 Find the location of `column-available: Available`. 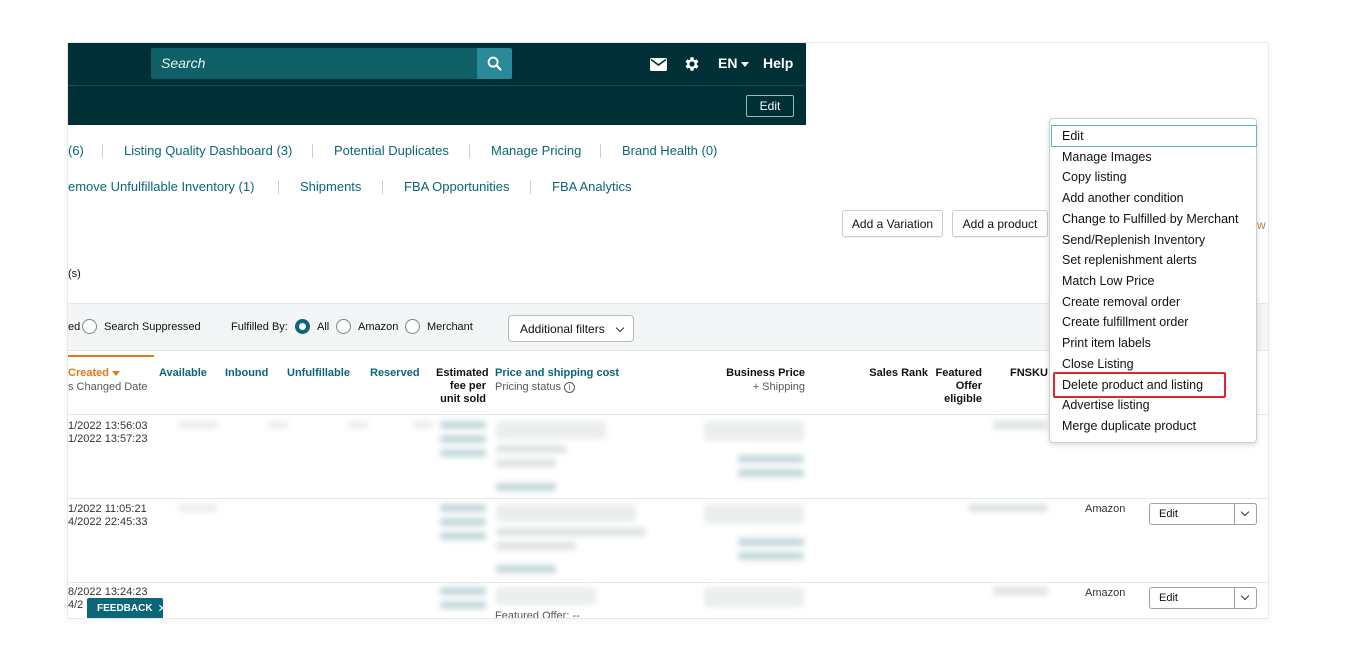

column-available: Available is located at coordinates (183, 373).